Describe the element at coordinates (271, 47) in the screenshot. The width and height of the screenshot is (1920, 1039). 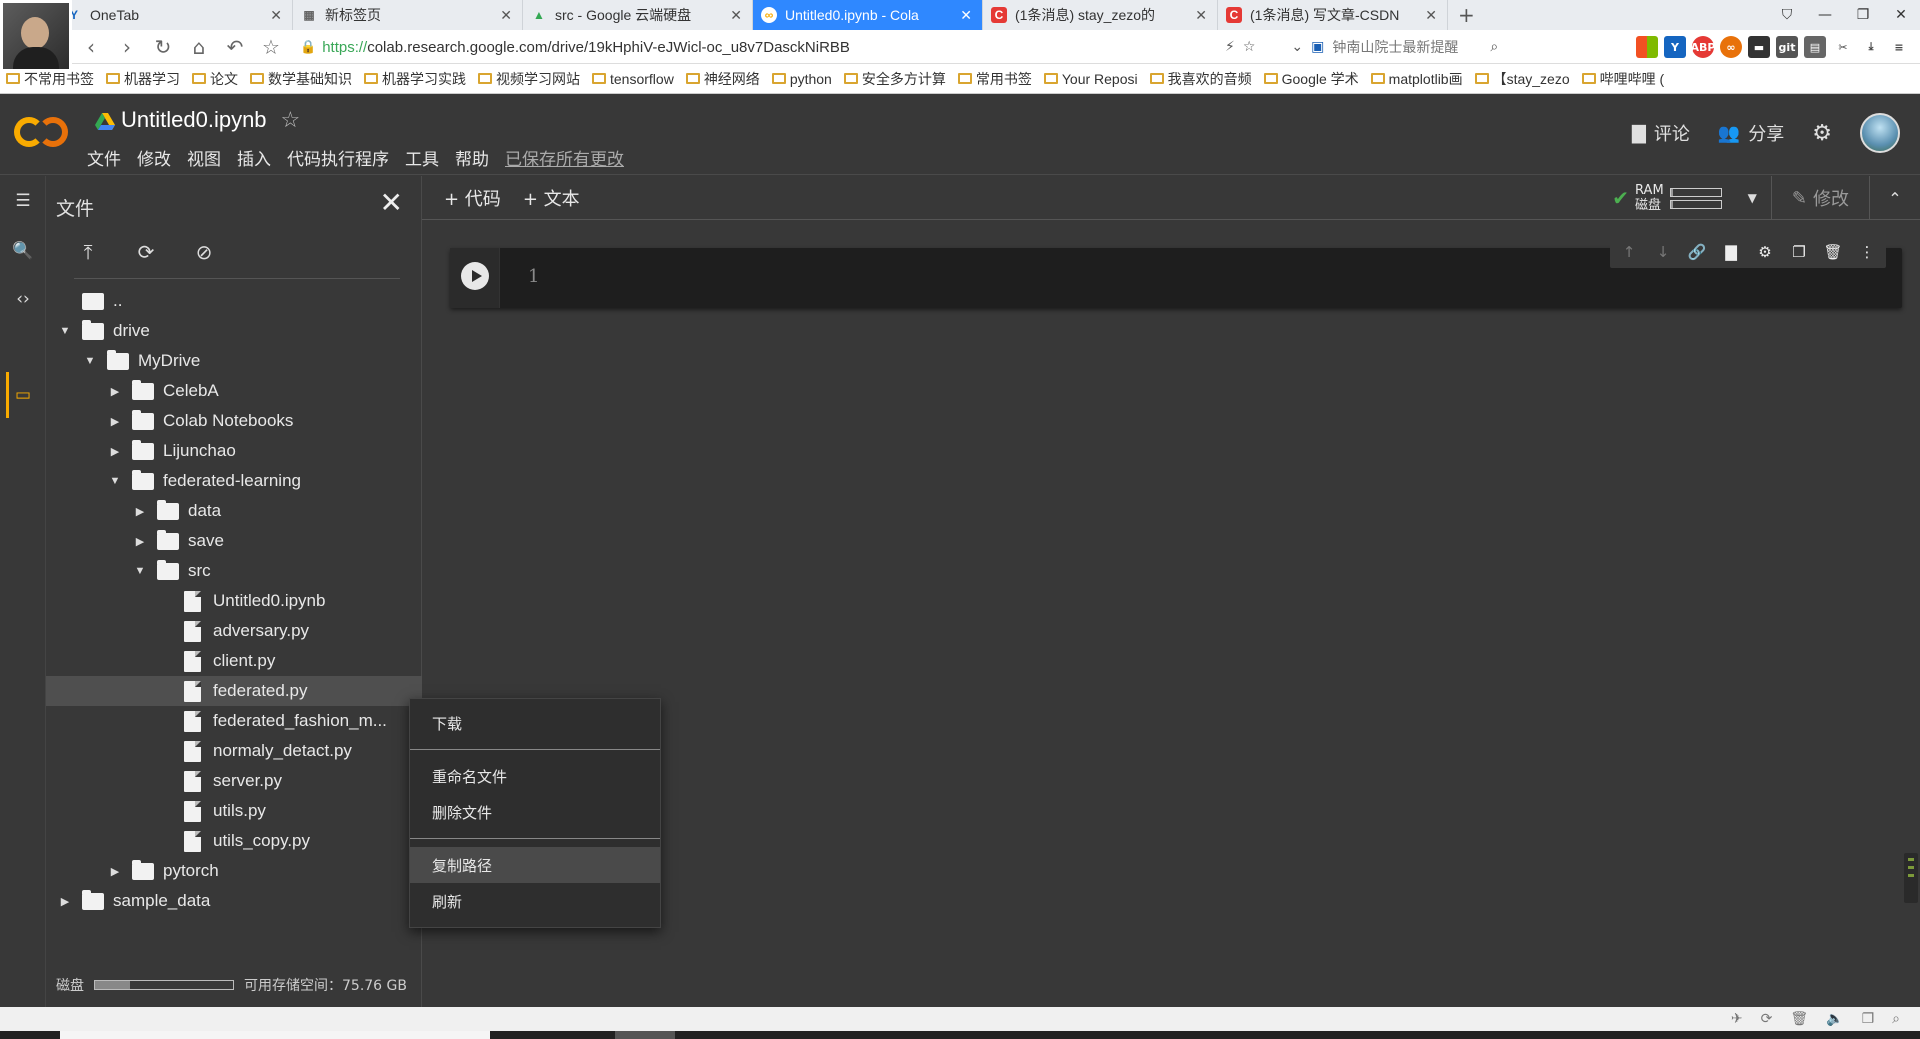
I see `bookmark-star-icon: ☆` at that location.